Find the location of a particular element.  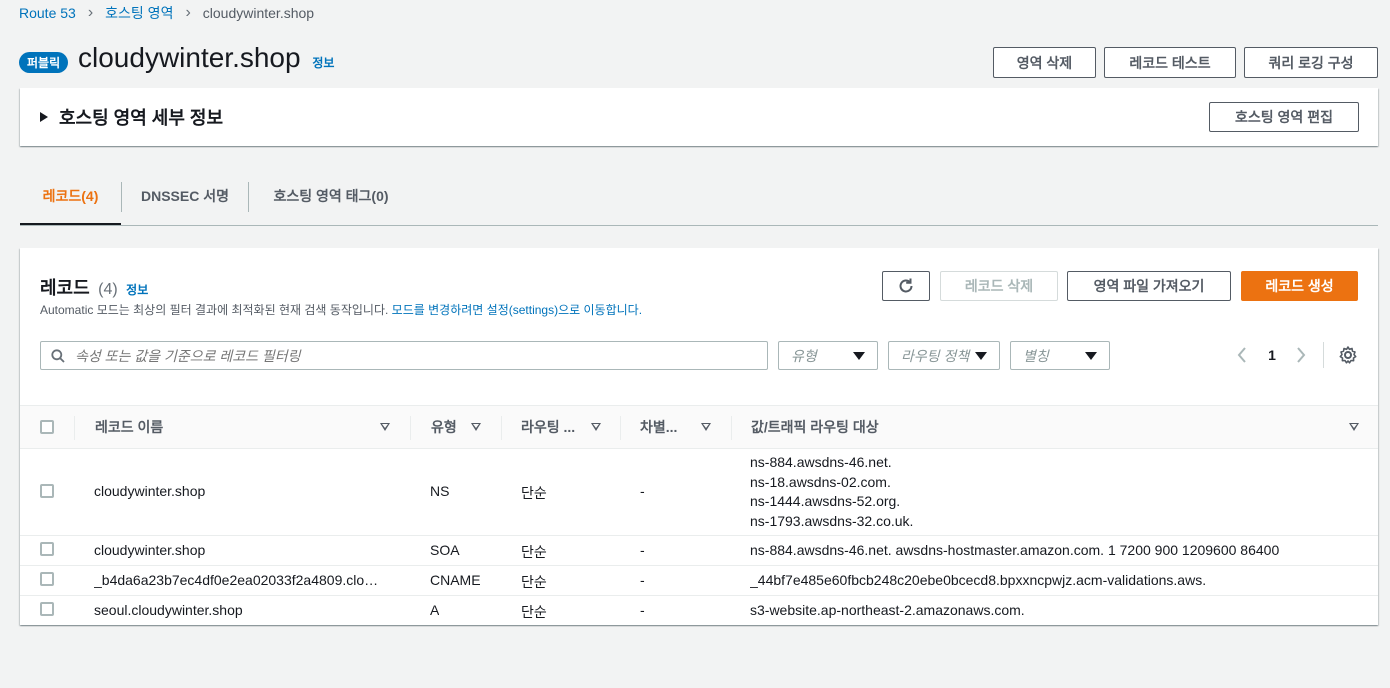

page-title-text: cloudywinter.shop is located at coordinates (189, 57).